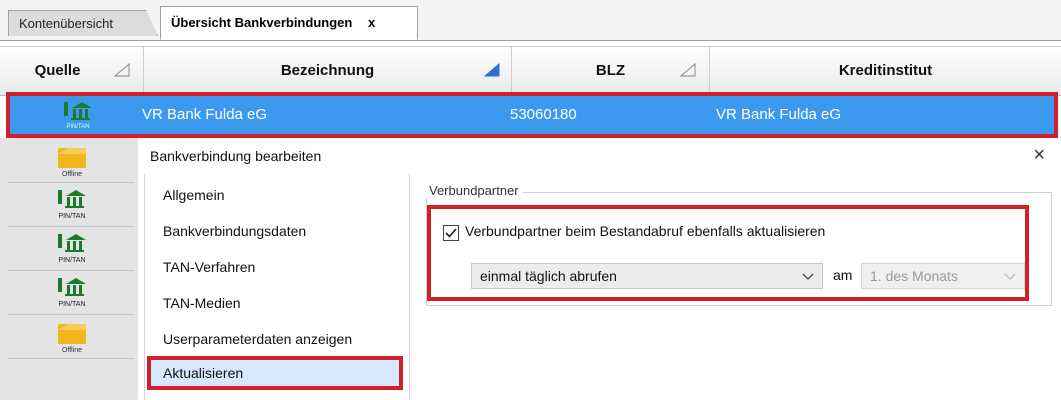 The image size is (1061, 400). I want to click on cell-bezeichnung: VR Bank Fulda eG, so click(205, 114).